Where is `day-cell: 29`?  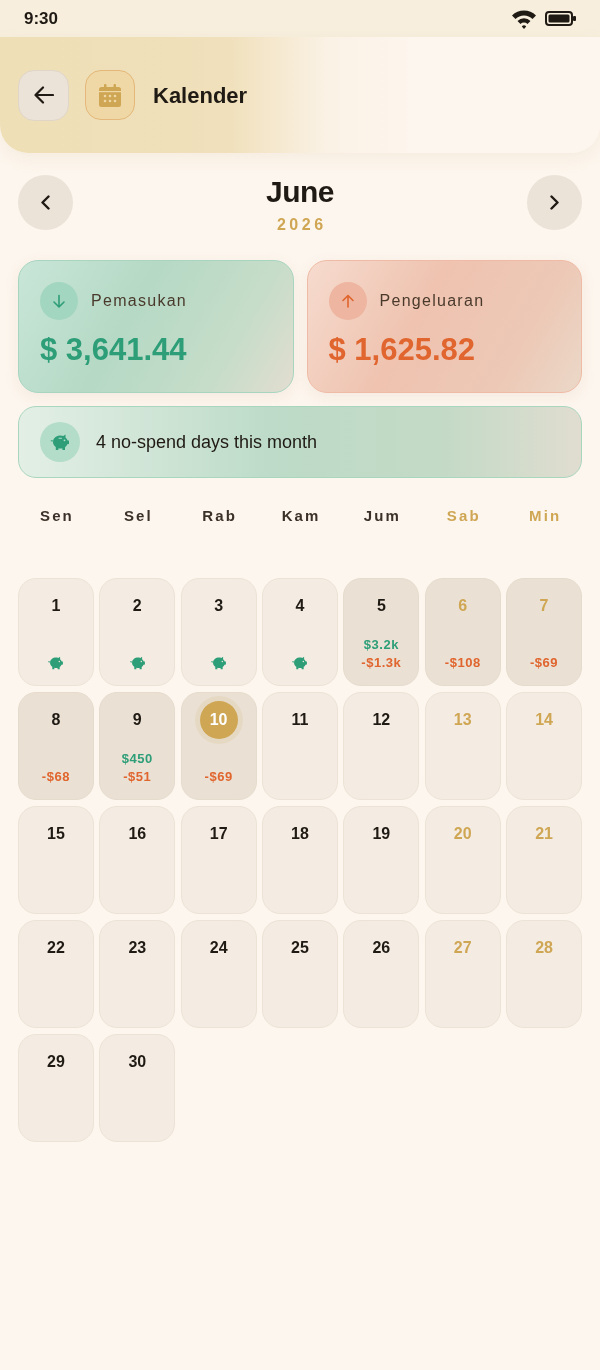 day-cell: 29 is located at coordinates (56, 1088).